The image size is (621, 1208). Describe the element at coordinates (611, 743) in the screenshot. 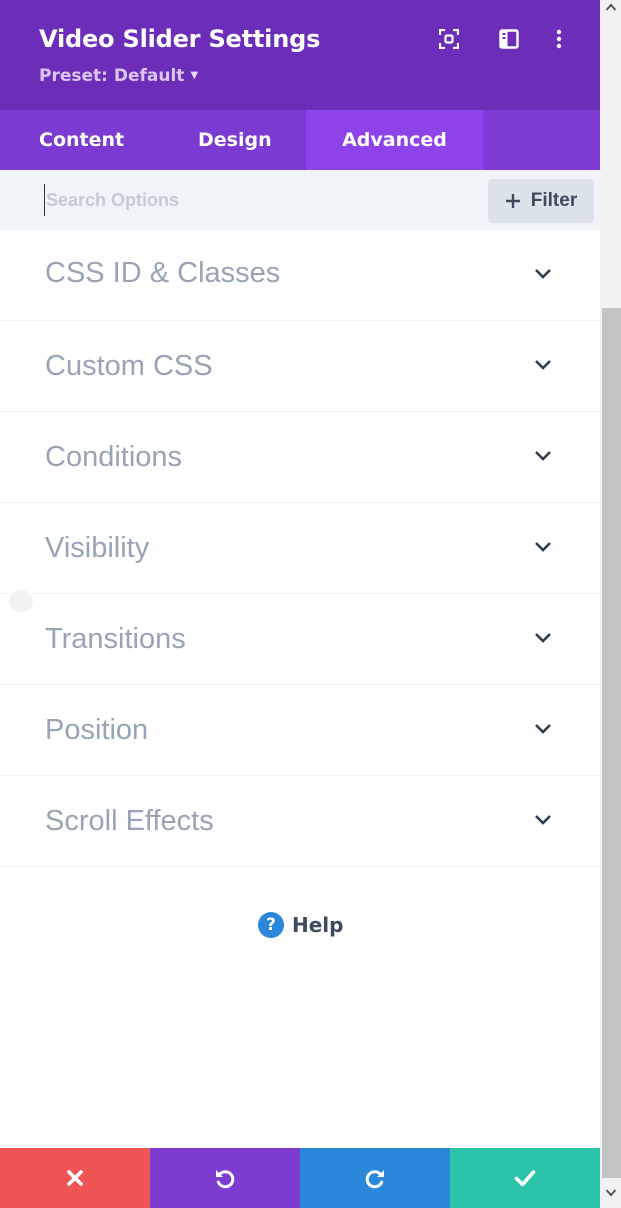

I see `scrollbar-thumb` at that location.